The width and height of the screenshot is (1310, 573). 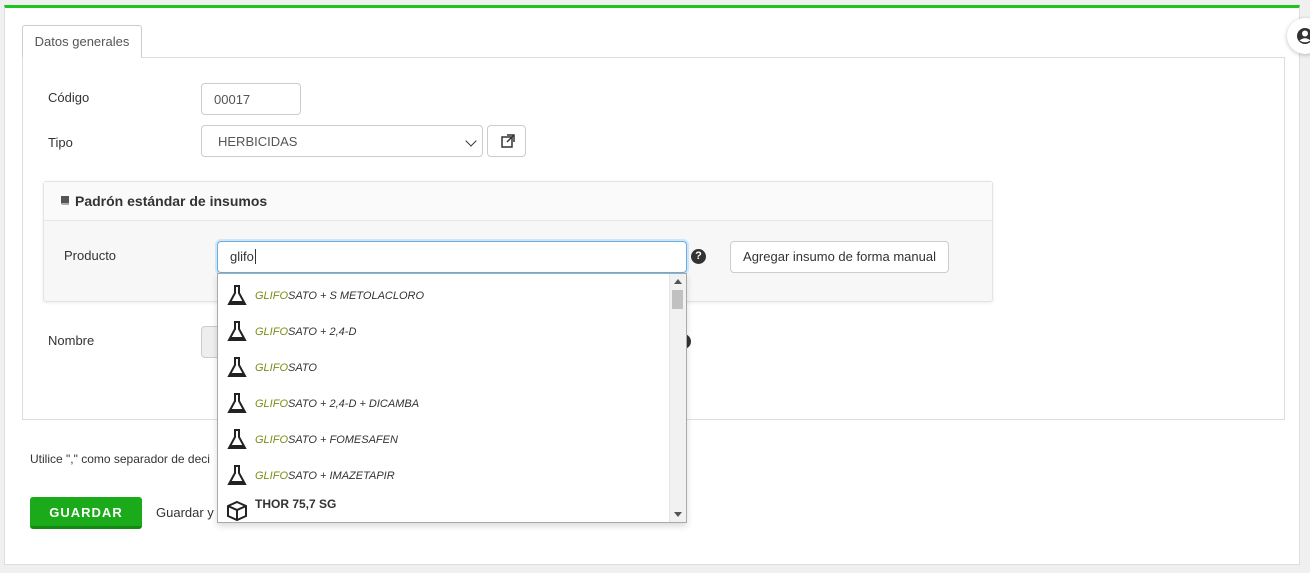 What do you see at coordinates (444, 366) in the screenshot?
I see `dropdown-item: GLIFOSATO` at bounding box center [444, 366].